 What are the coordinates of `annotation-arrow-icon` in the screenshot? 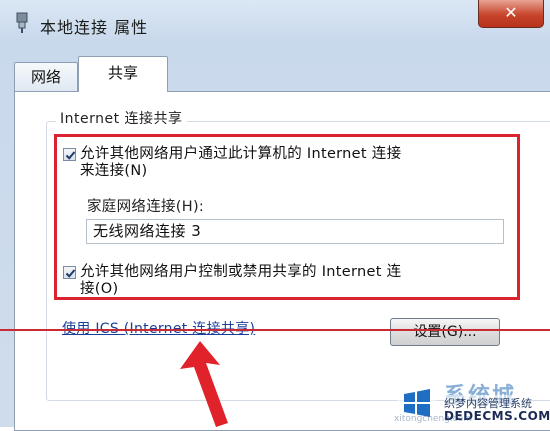 It's located at (204, 384).